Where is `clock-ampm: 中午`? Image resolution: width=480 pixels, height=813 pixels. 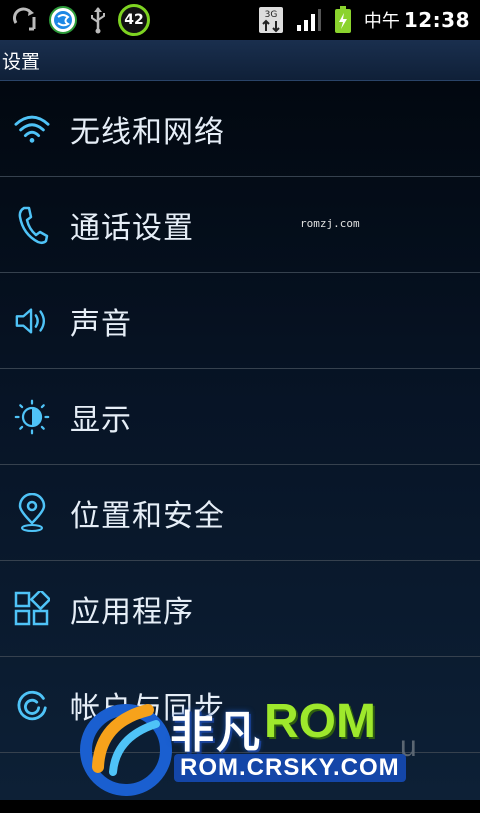 clock-ampm: 中午 is located at coordinates (381, 21).